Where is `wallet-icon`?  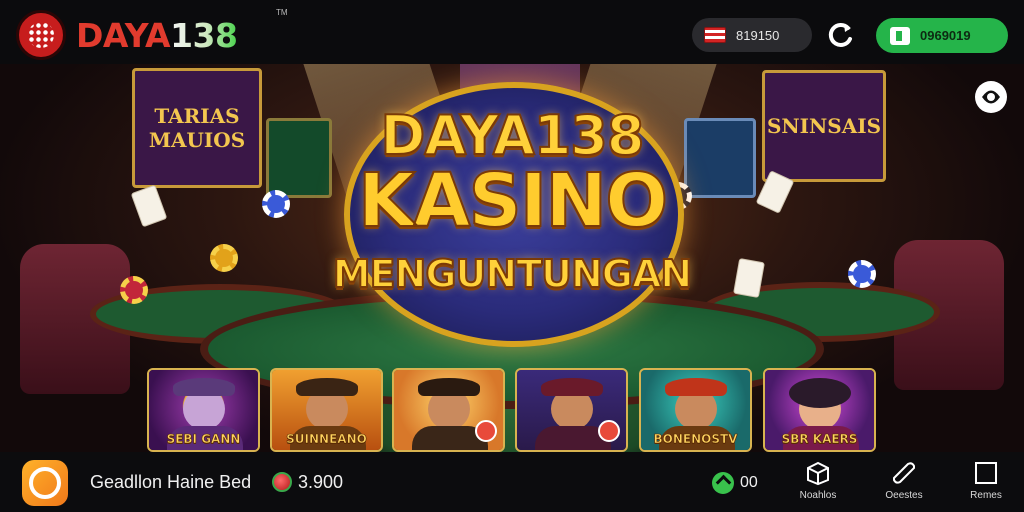
wallet-icon is located at coordinates (900, 35).